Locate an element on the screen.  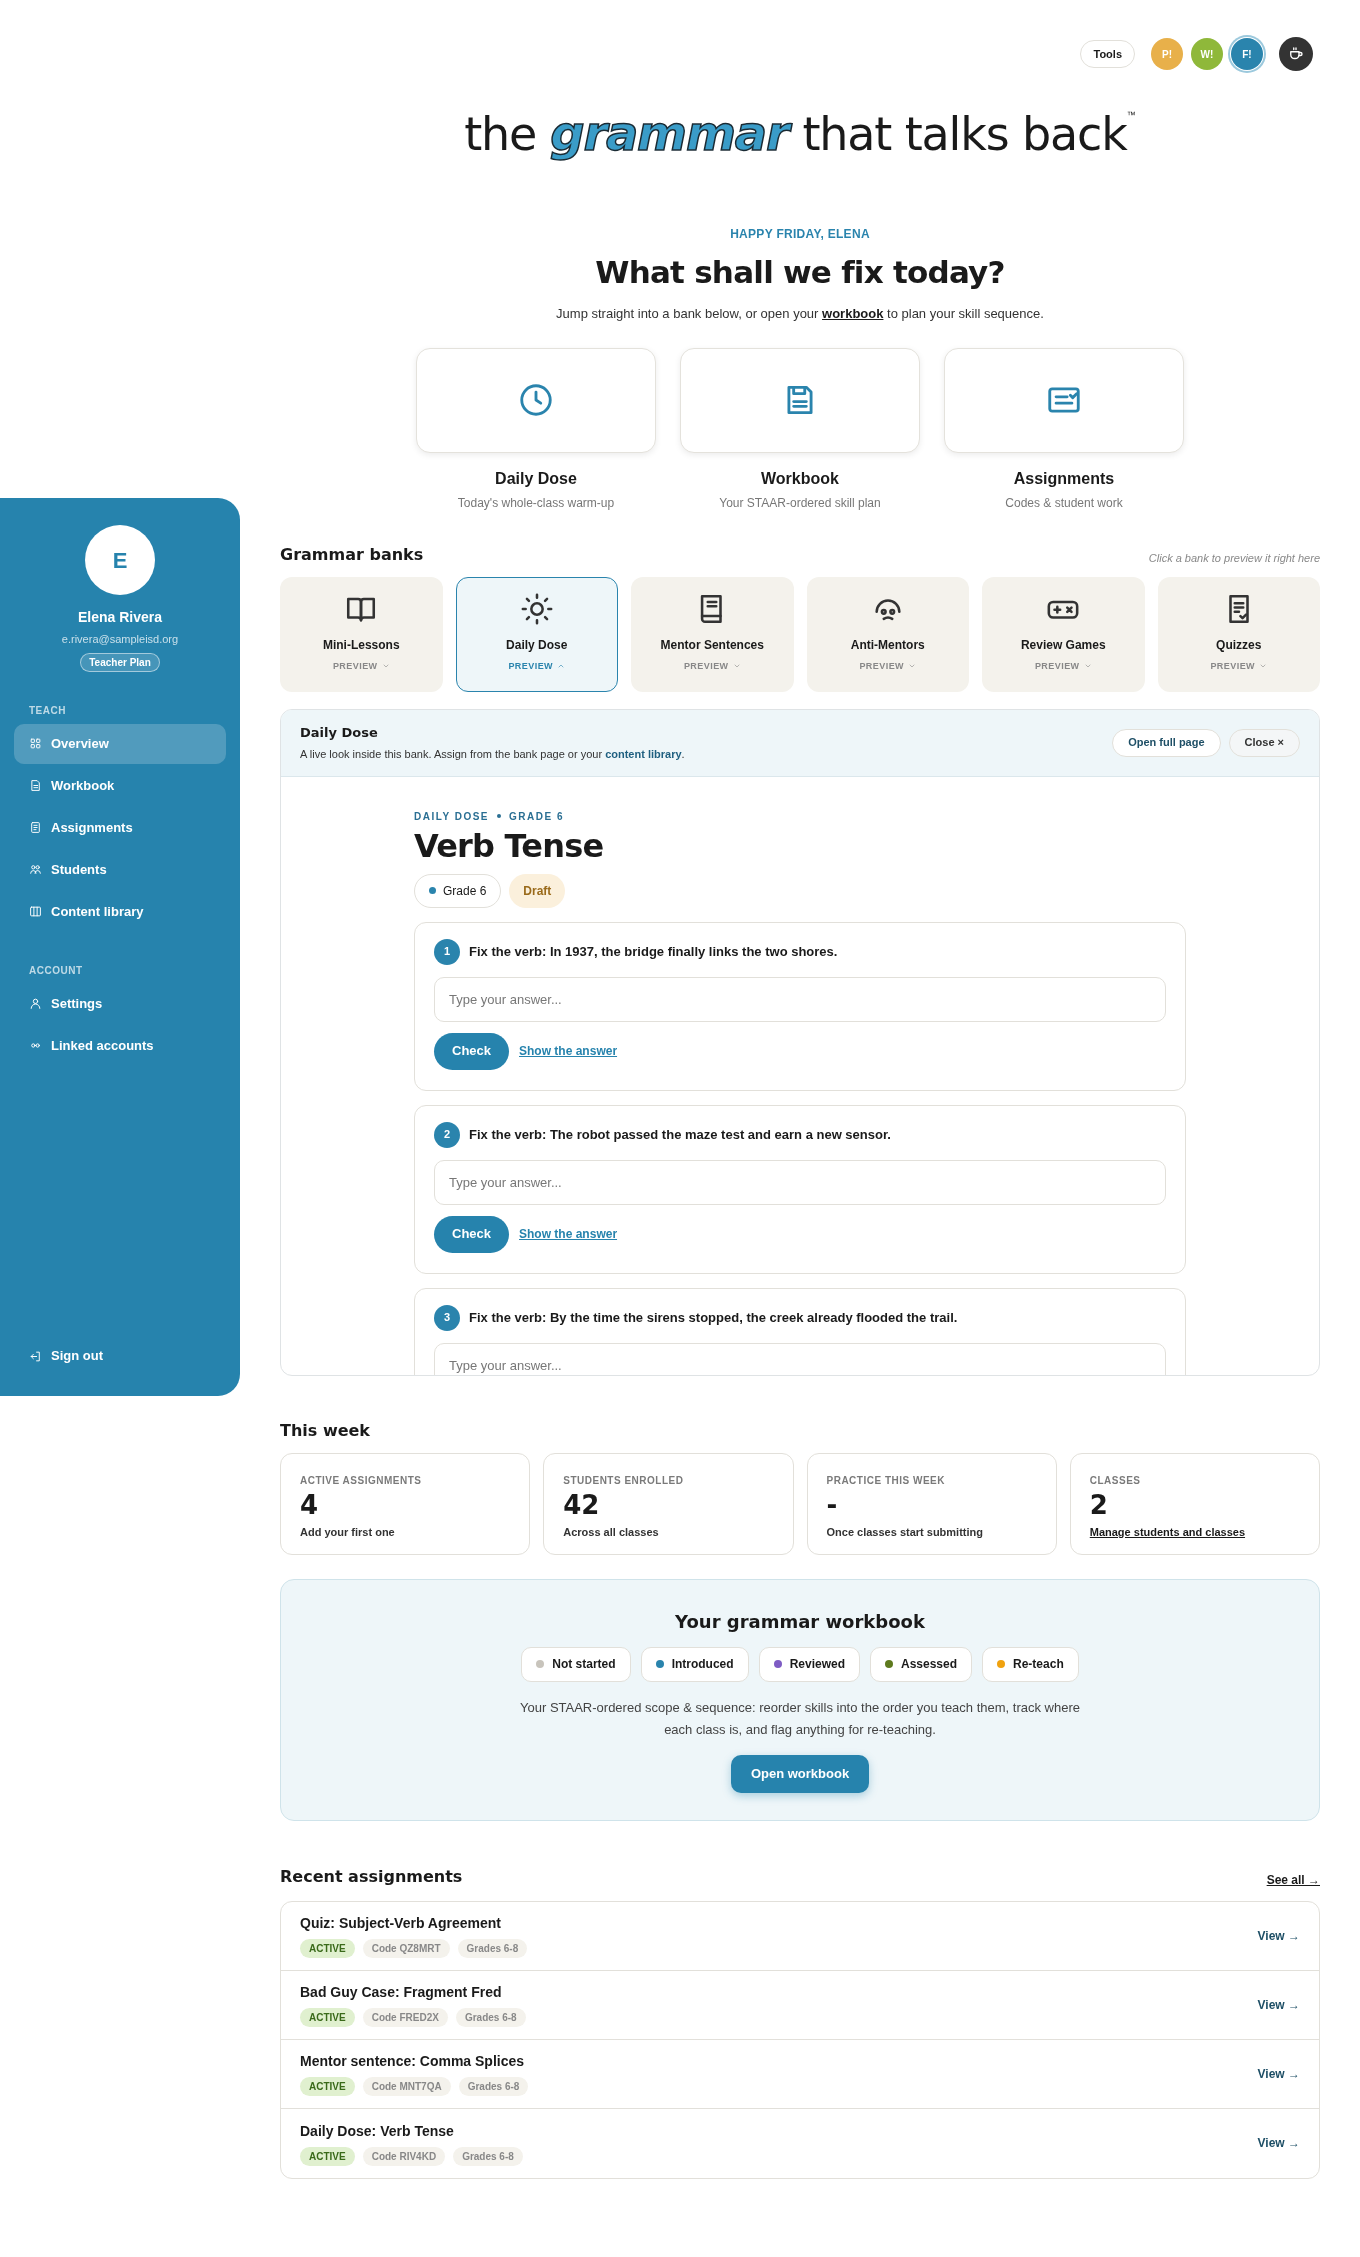
bank-card: Review Games PREVIEW is located at coordinates (1063, 634).